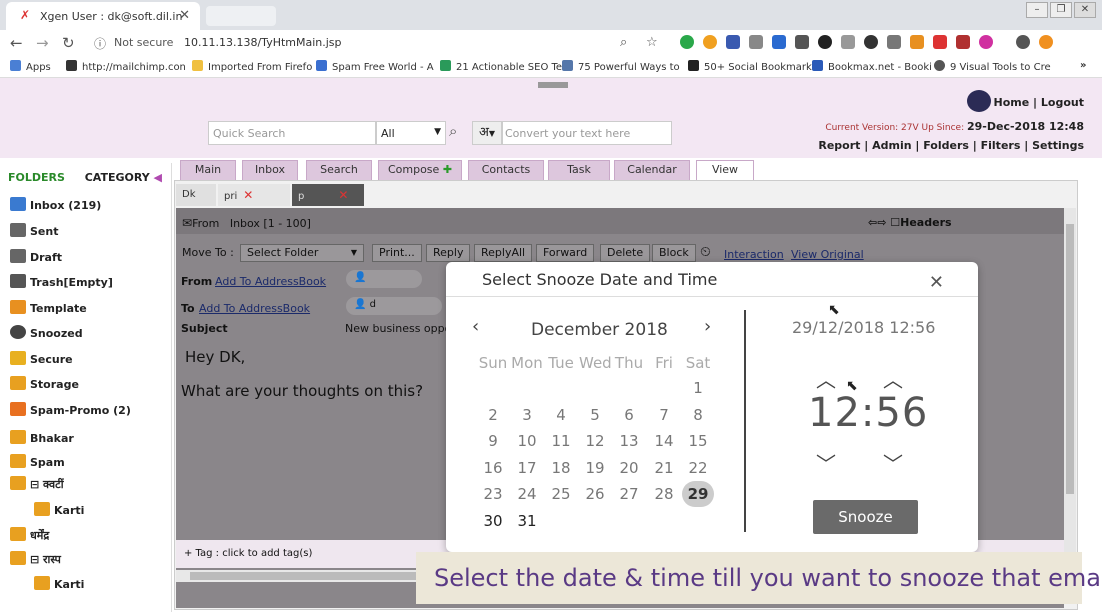  I want to click on interaction-link: Interaction, so click(754, 254).